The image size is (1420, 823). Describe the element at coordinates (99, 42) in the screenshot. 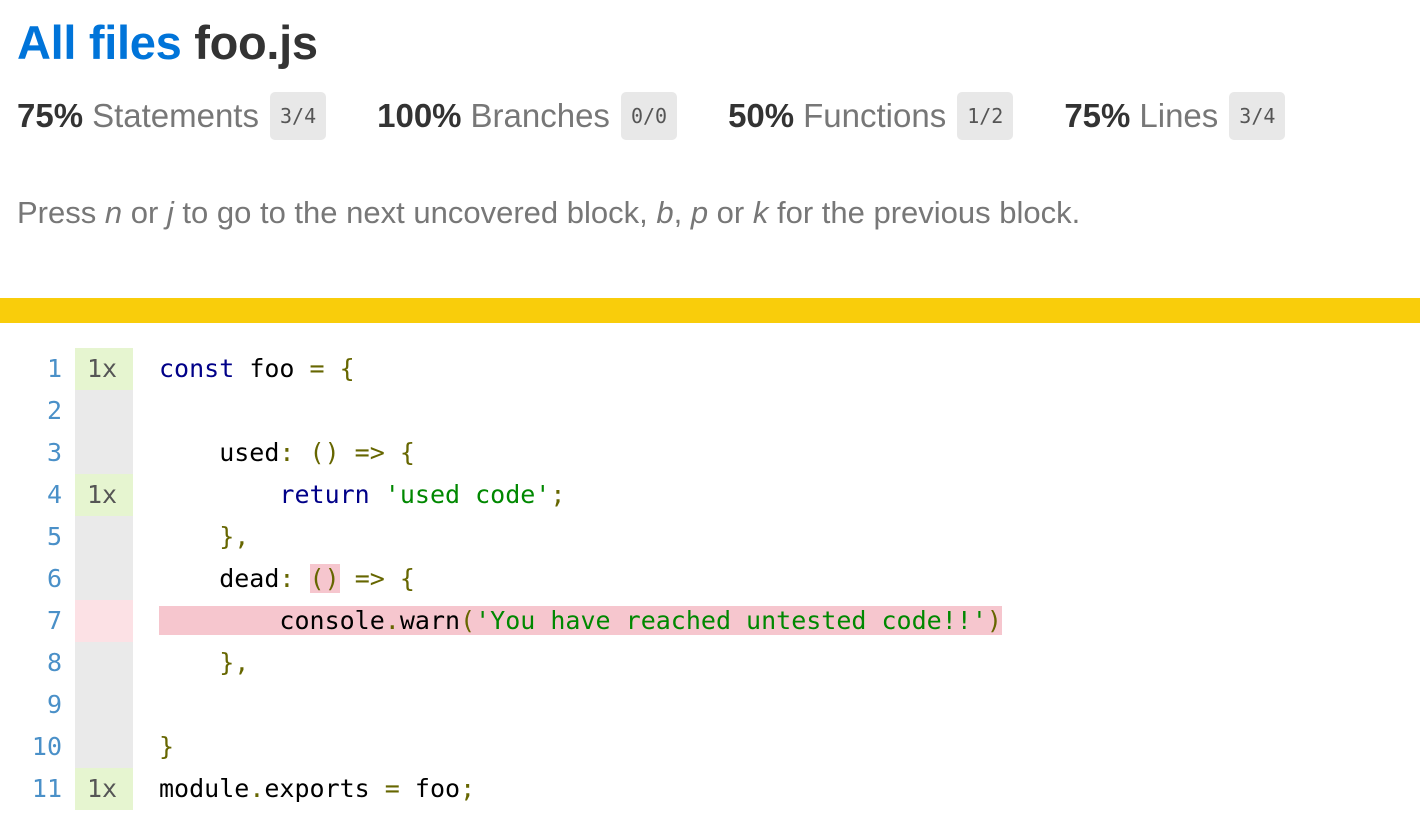

I see `all-files-link: All files` at that location.